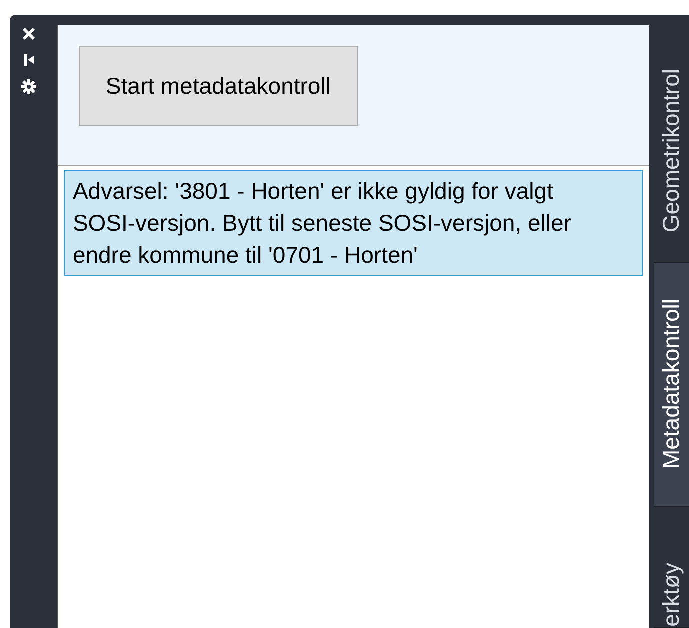 The image size is (689, 628). I want to click on settings-icon, so click(29, 87).